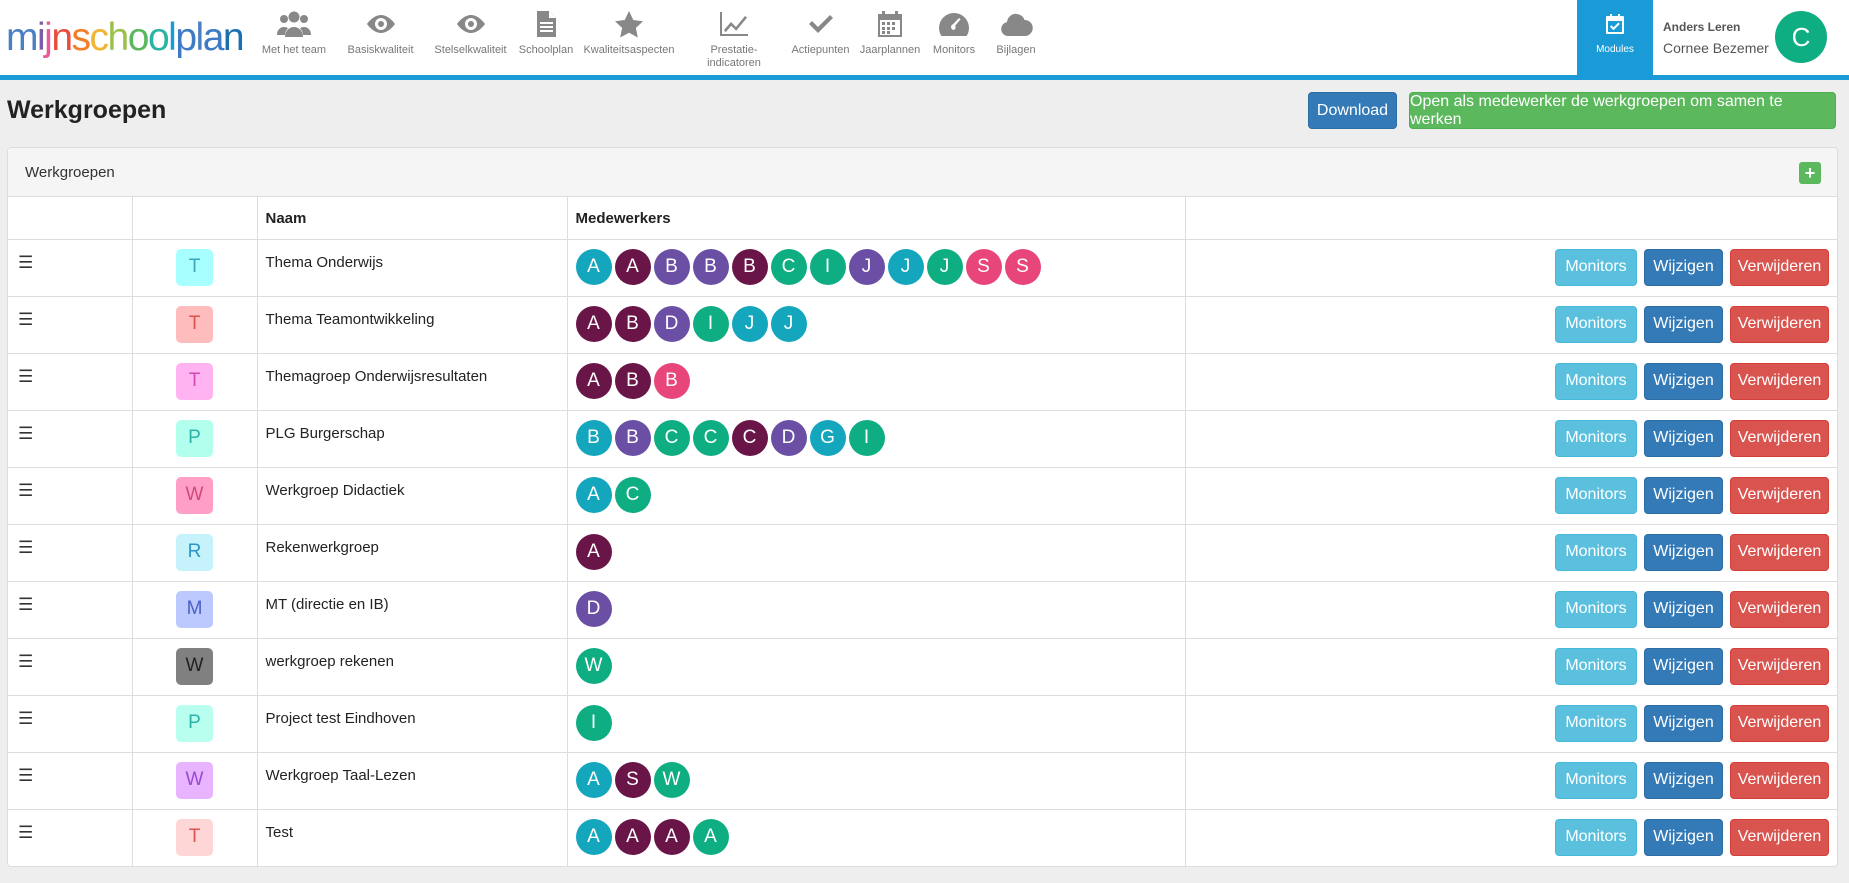  Describe the element at coordinates (294, 37) in the screenshot. I see `nav-team: Met het team` at that location.